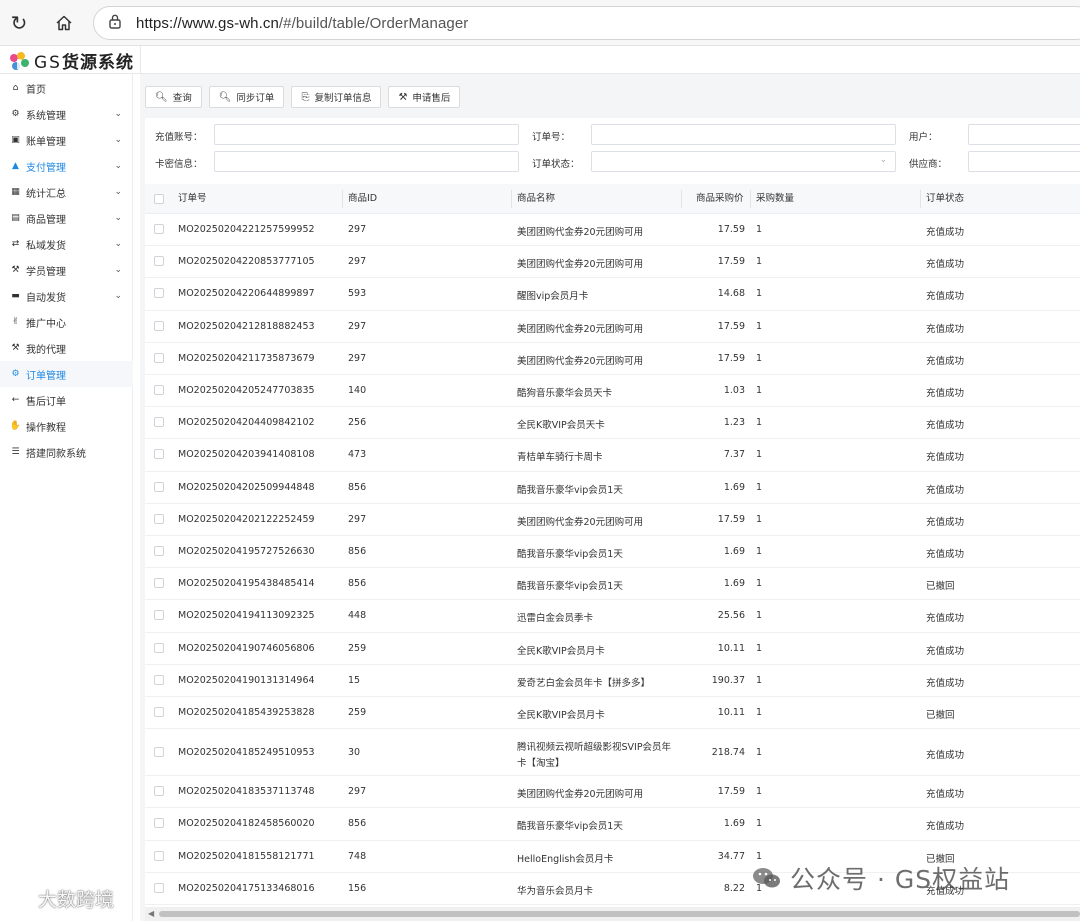  What do you see at coordinates (246, 97) in the screenshot?
I see `sync-orders-button: 🔍︎ 同步订单` at bounding box center [246, 97].